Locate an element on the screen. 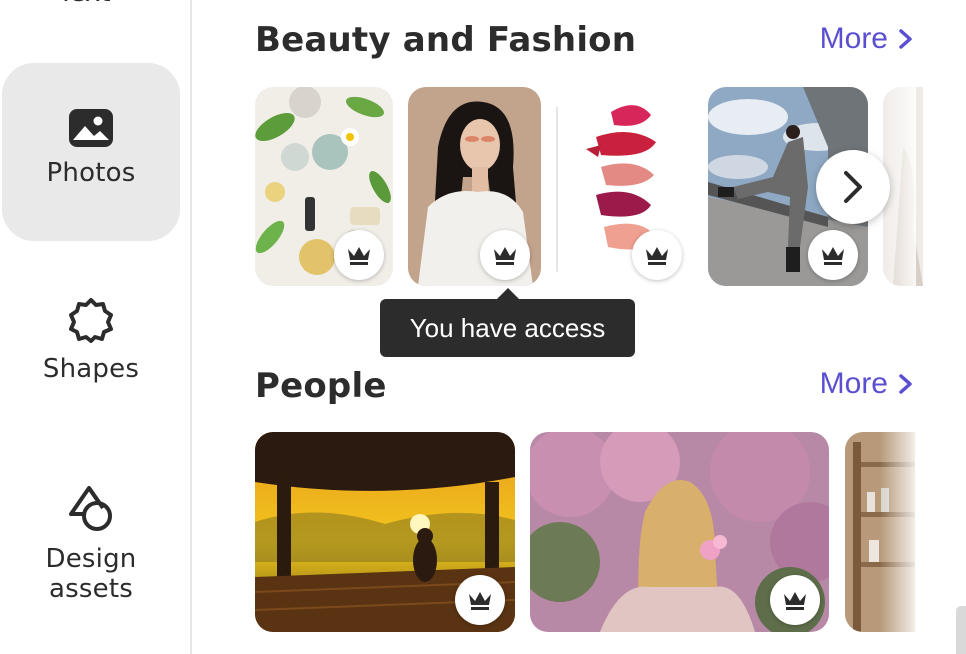 The height and width of the screenshot is (654, 966). photo-thumbnail-portrait is located at coordinates (474, 186).